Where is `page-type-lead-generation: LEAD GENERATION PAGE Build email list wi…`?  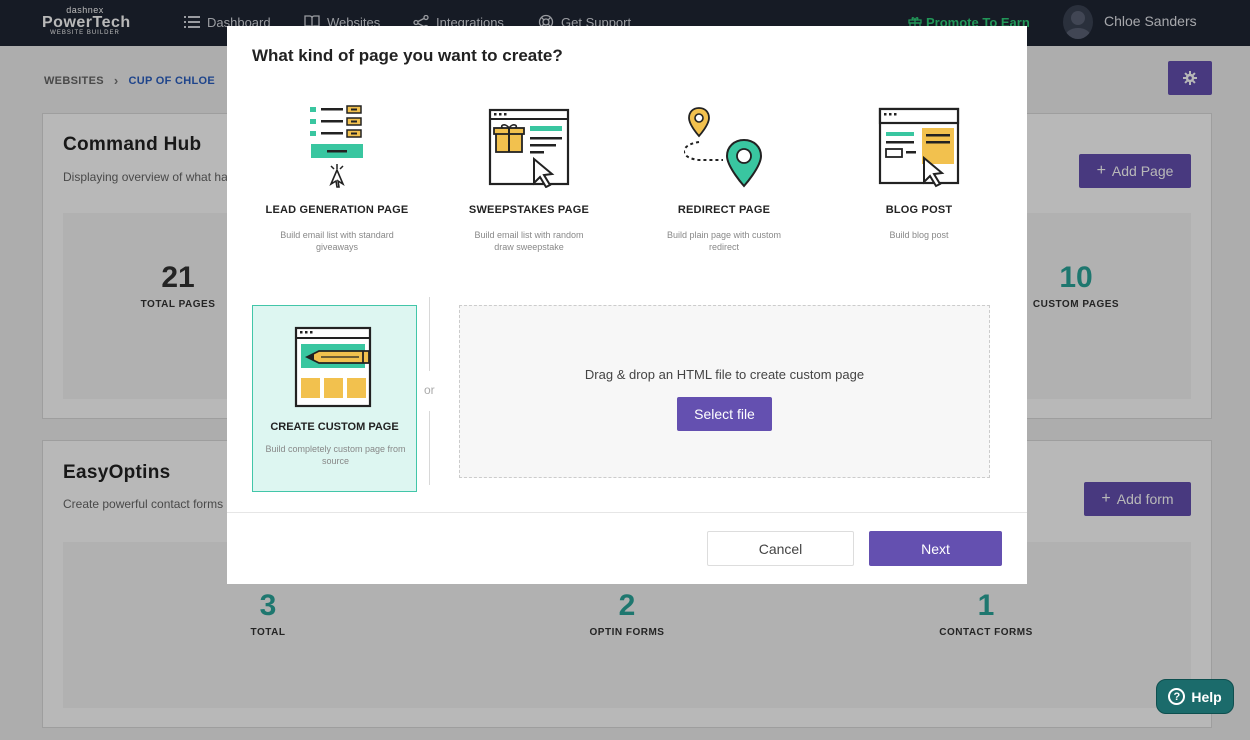
page-type-lead-generation: LEAD GENERATION PAGE Build email list wi… is located at coordinates (337, 178).